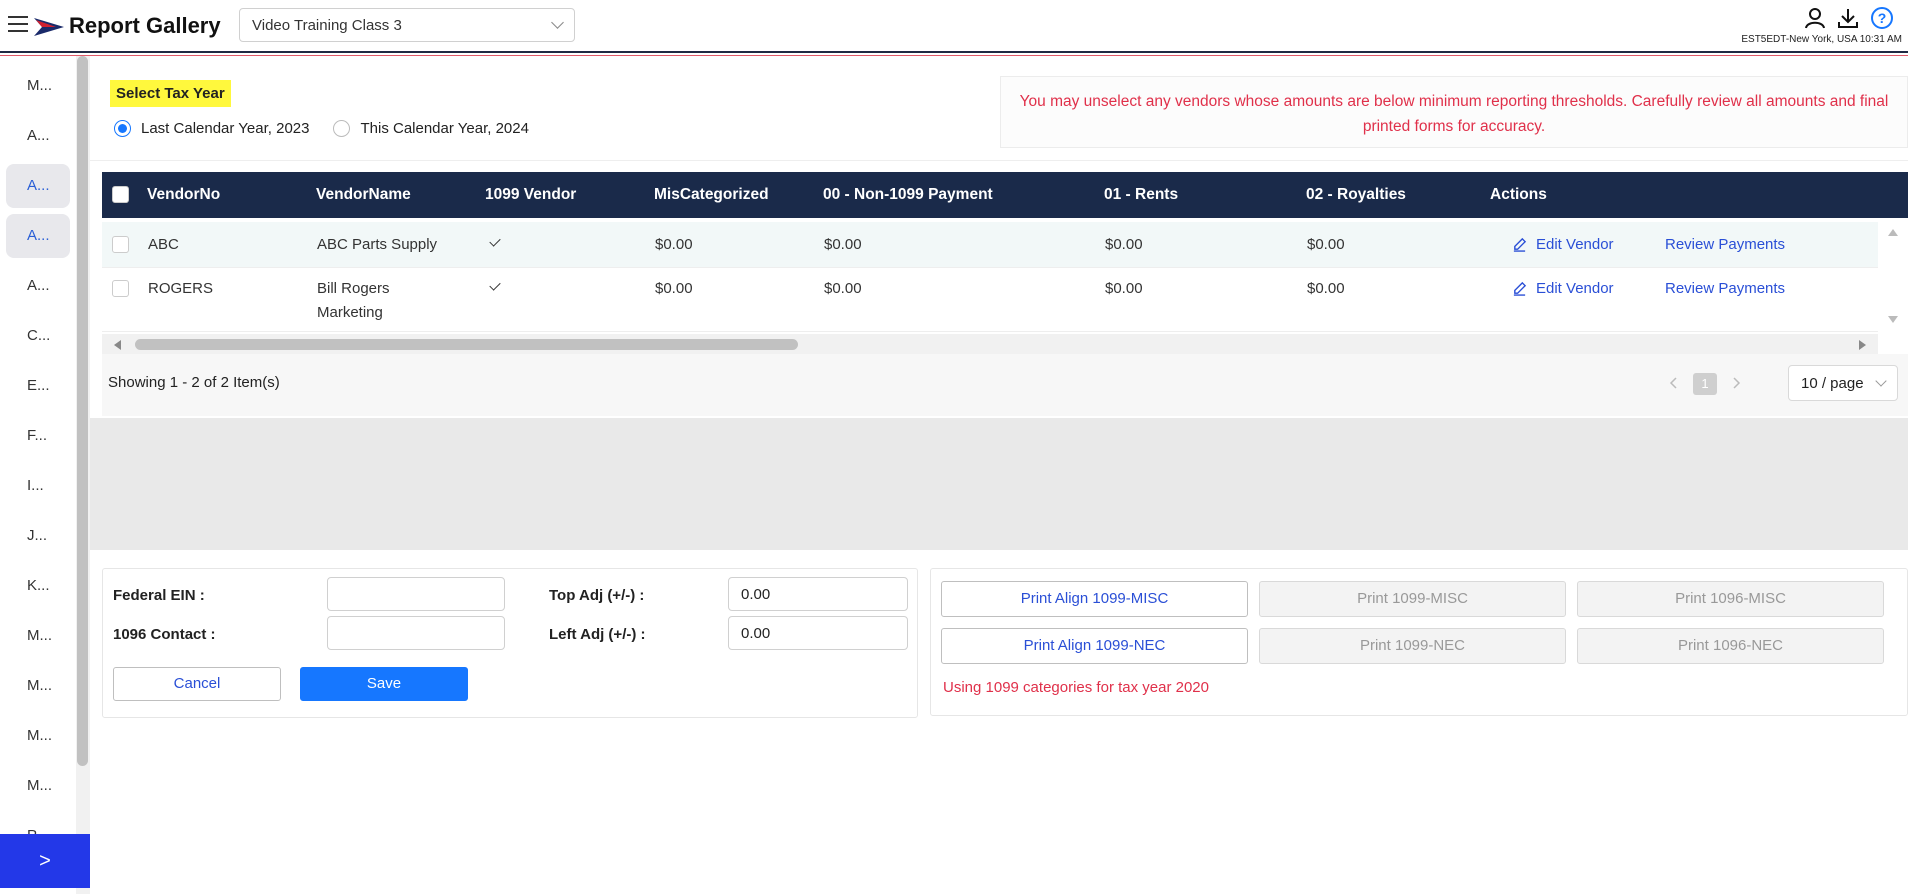 Image resolution: width=1908 pixels, height=894 pixels. What do you see at coordinates (350, 312) in the screenshot?
I see `vendor-name-line2: Marketing` at bounding box center [350, 312].